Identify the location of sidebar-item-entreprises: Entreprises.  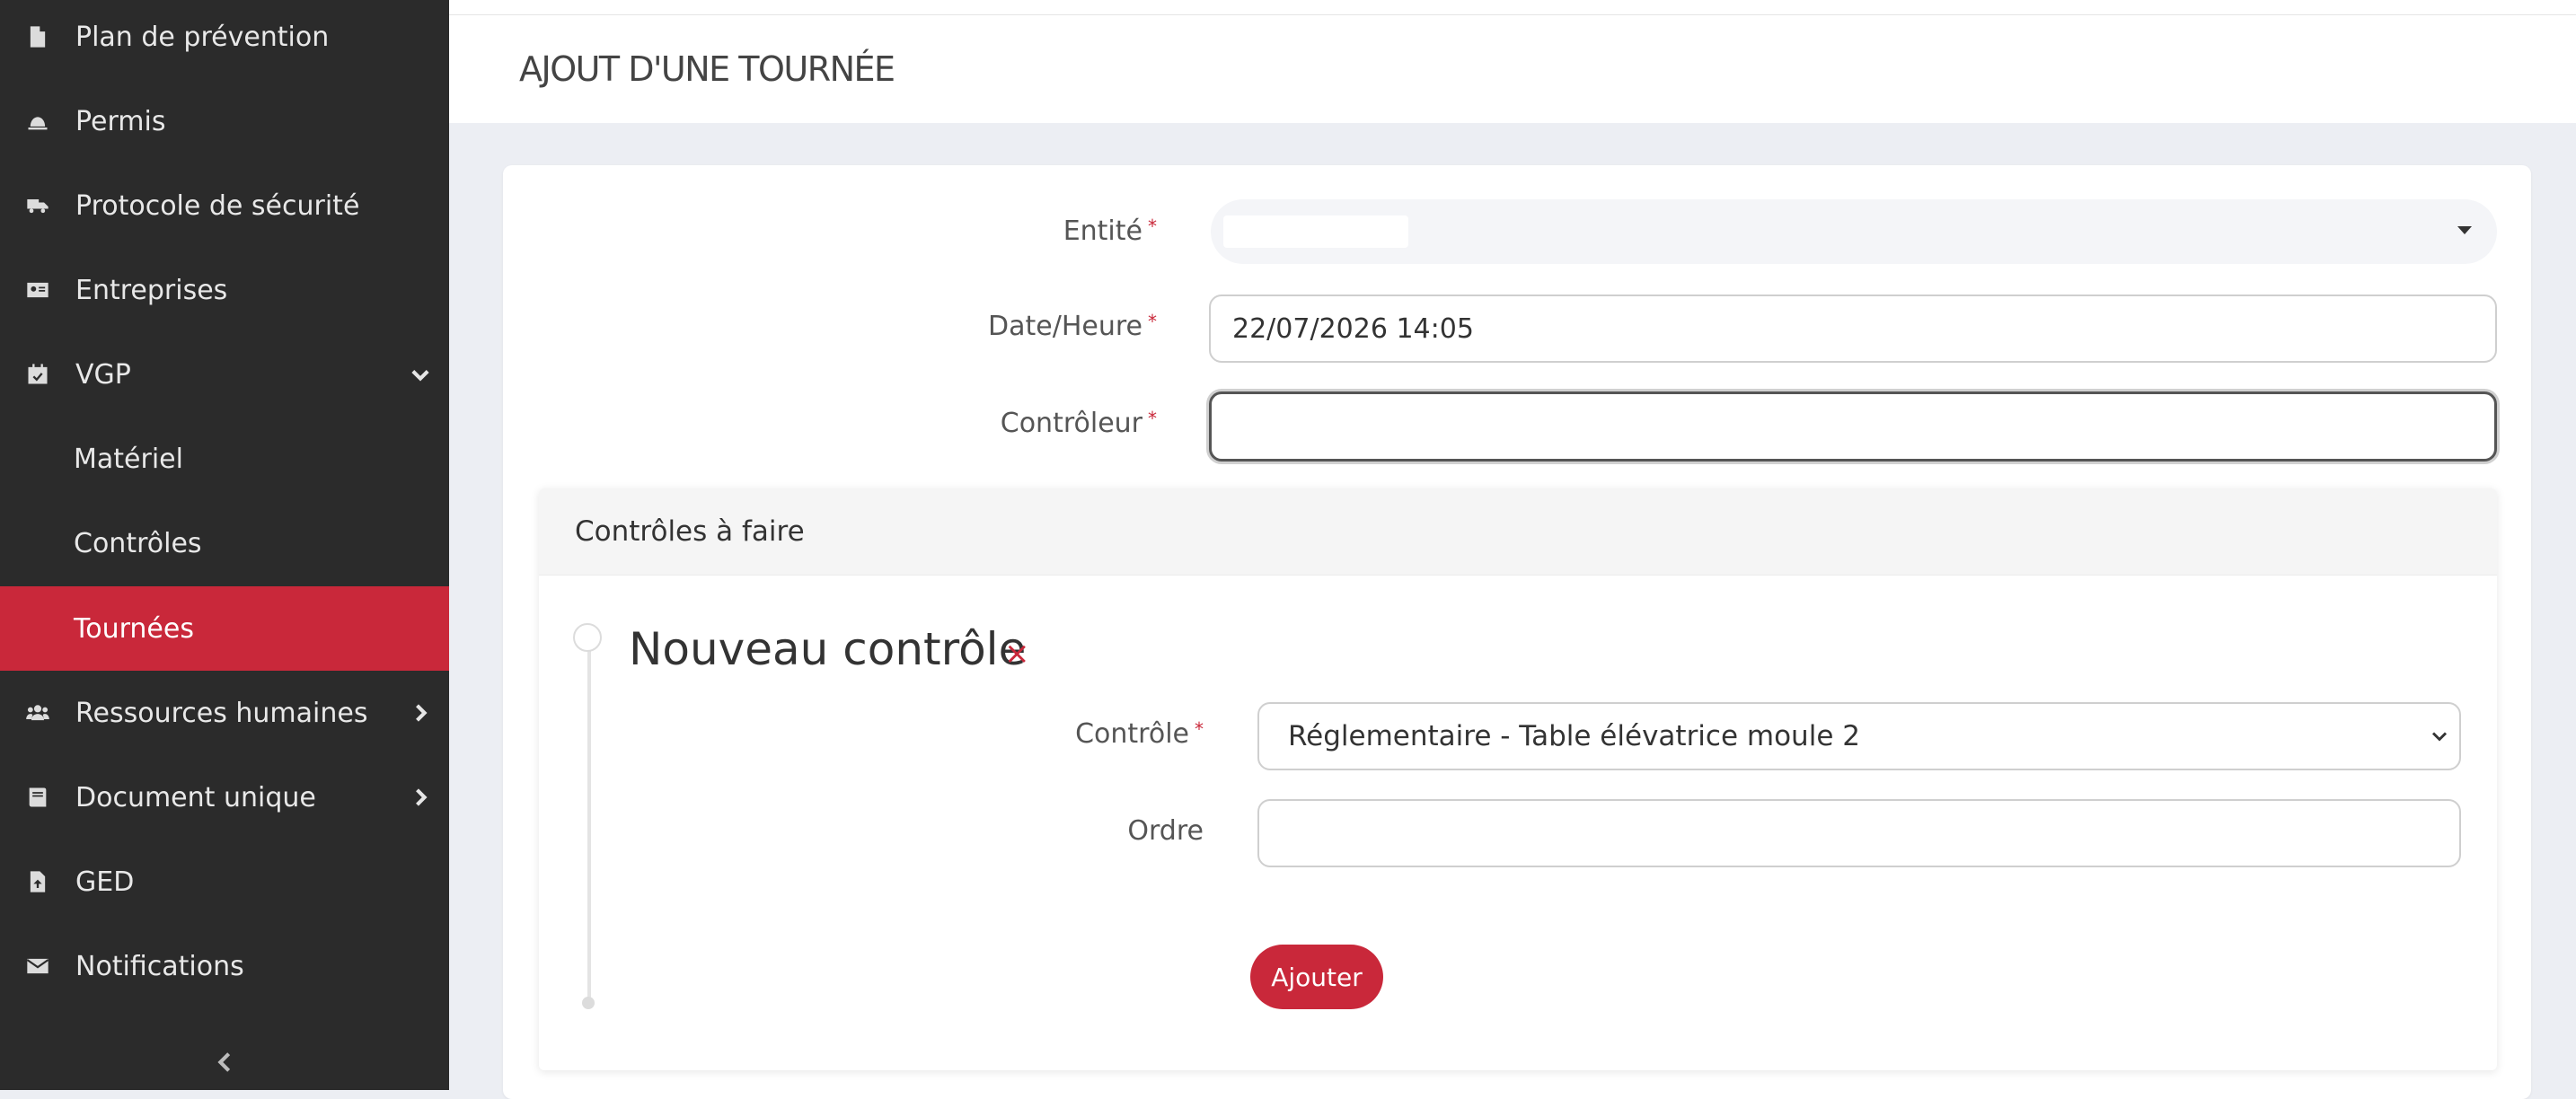
(224, 290).